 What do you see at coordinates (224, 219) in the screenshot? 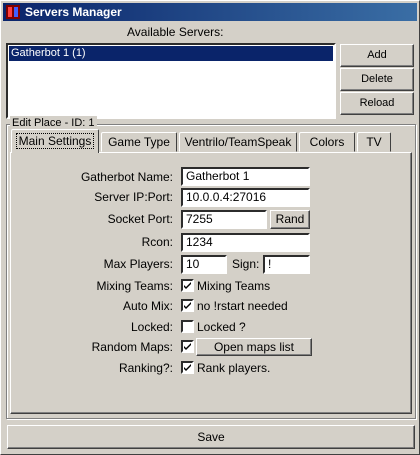
I see `socket-port-field: 7255` at bounding box center [224, 219].